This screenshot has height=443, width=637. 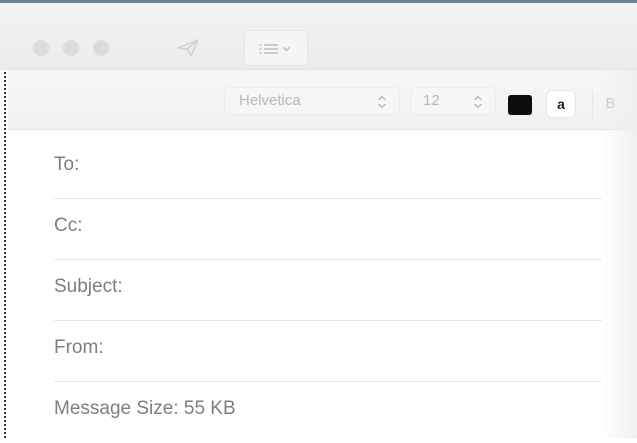 What do you see at coordinates (618, 254) in the screenshot?
I see `window-edge-shadow` at bounding box center [618, 254].